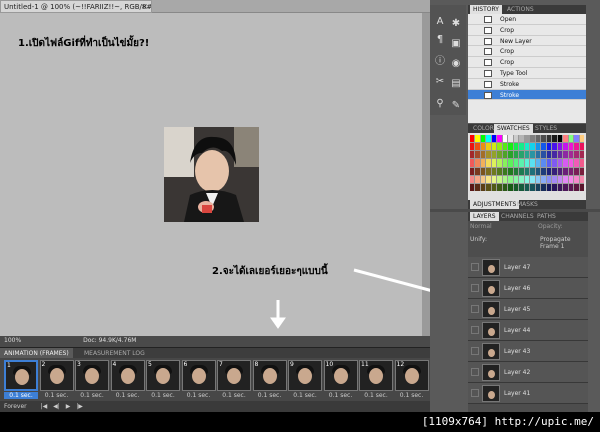 The width and height of the screenshot is (600, 432). I want to click on history-item: New Layer, so click(527, 41).